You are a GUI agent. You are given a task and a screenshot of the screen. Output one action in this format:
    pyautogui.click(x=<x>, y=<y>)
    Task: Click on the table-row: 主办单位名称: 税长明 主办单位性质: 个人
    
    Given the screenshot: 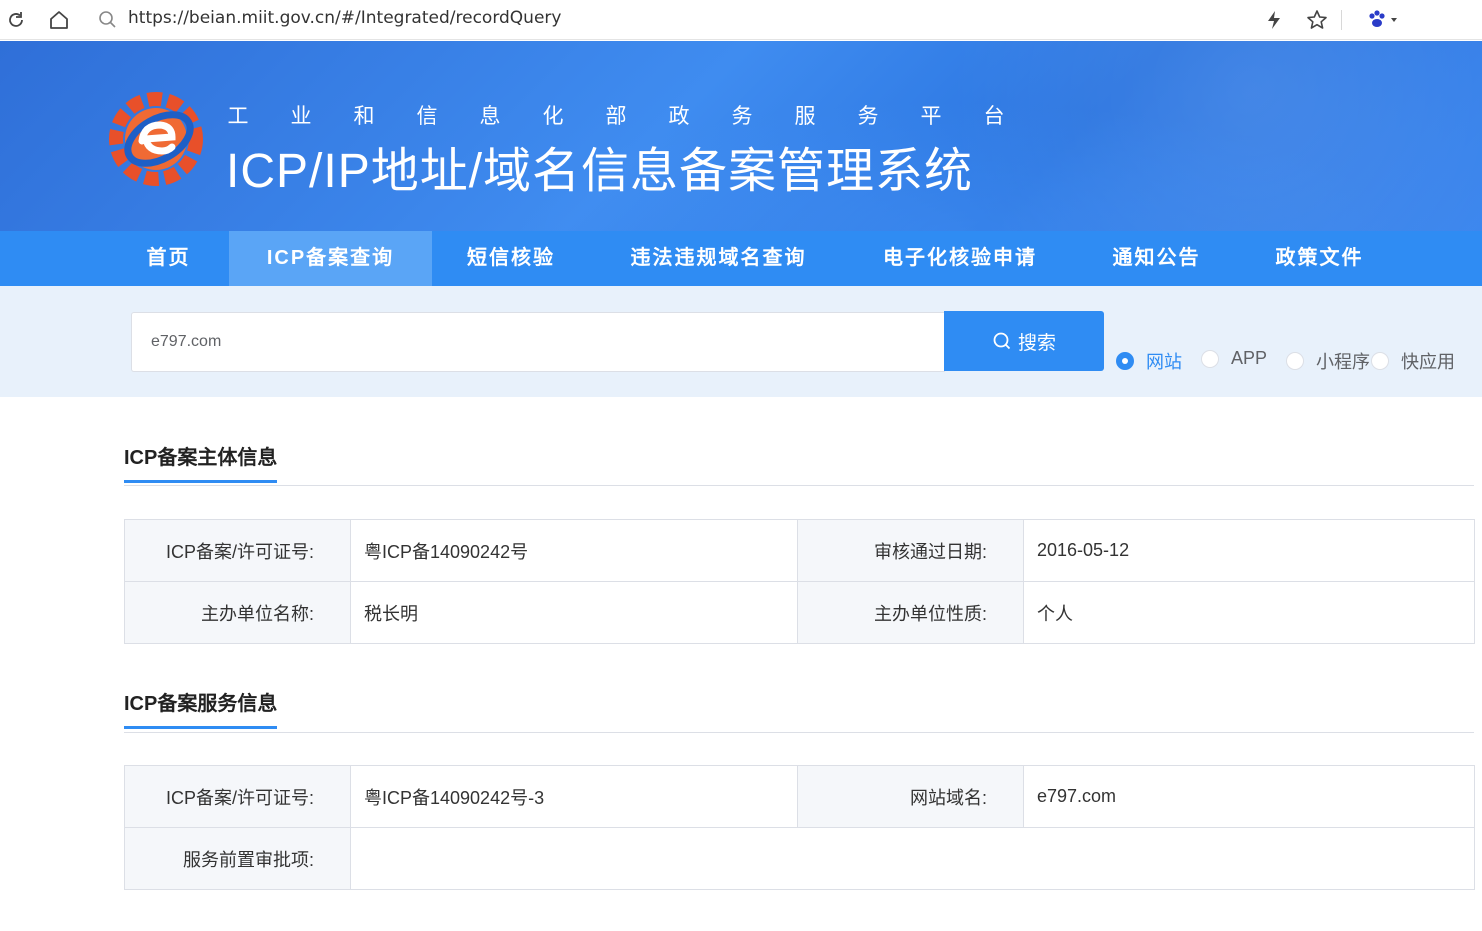 What is the action you would take?
    pyautogui.click(x=799, y=612)
    